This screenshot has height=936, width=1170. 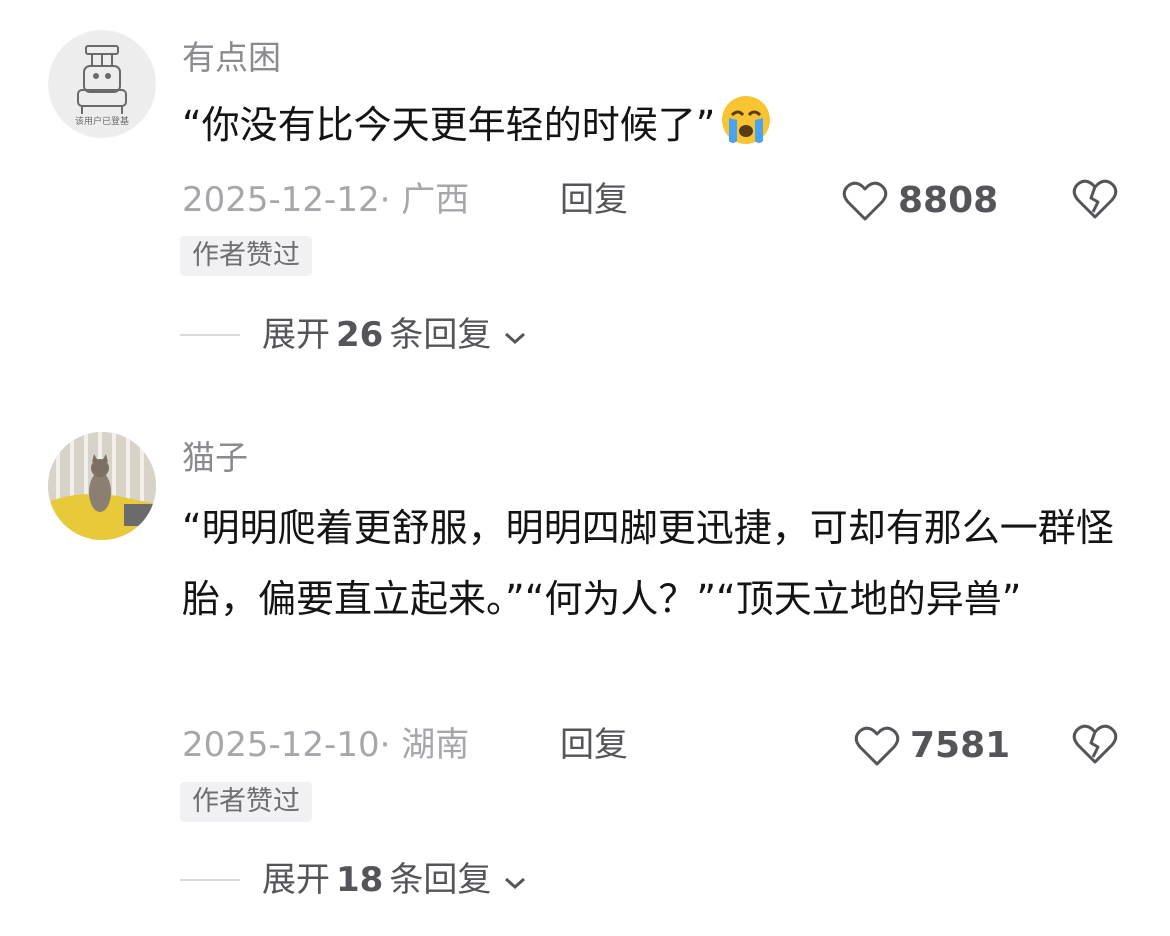 I want to click on avatar: 该用户已登基, so click(x=102, y=84).